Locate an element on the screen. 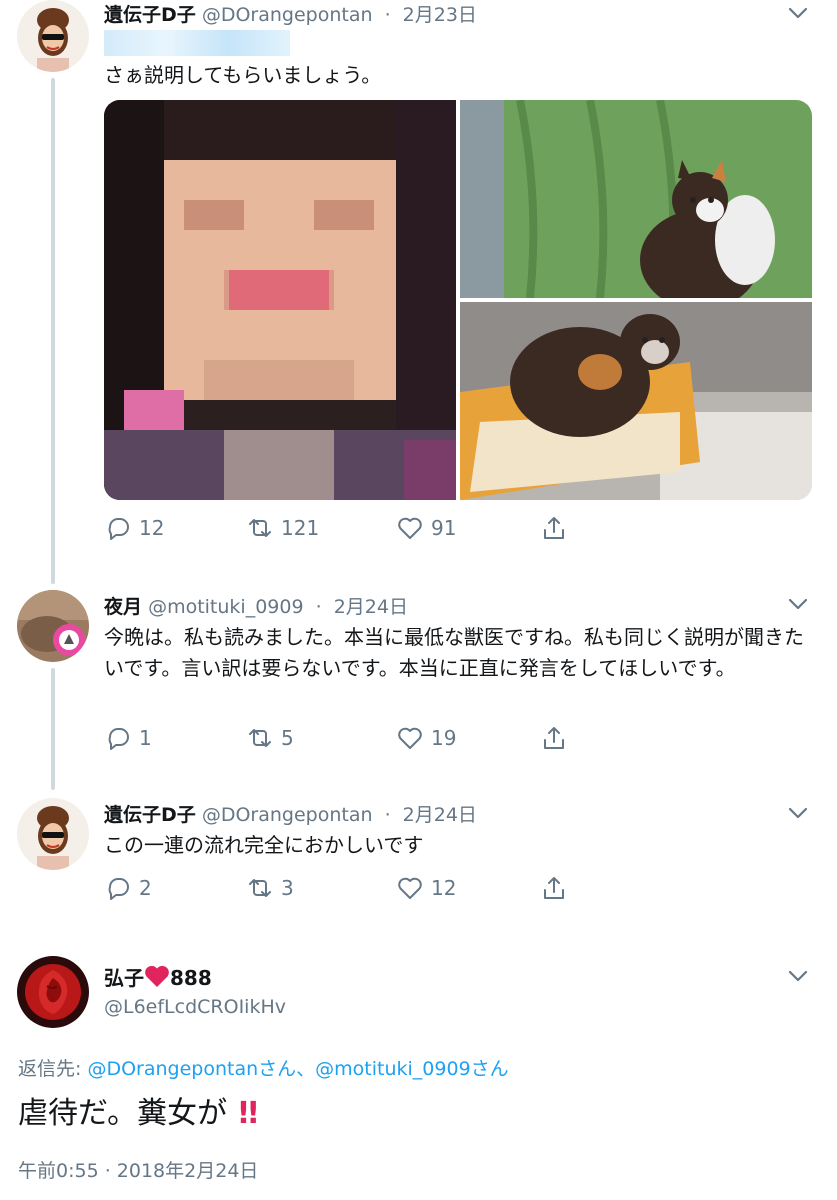 This screenshot has width=837, height=1200. like-button: 19 is located at coordinates (426, 738).